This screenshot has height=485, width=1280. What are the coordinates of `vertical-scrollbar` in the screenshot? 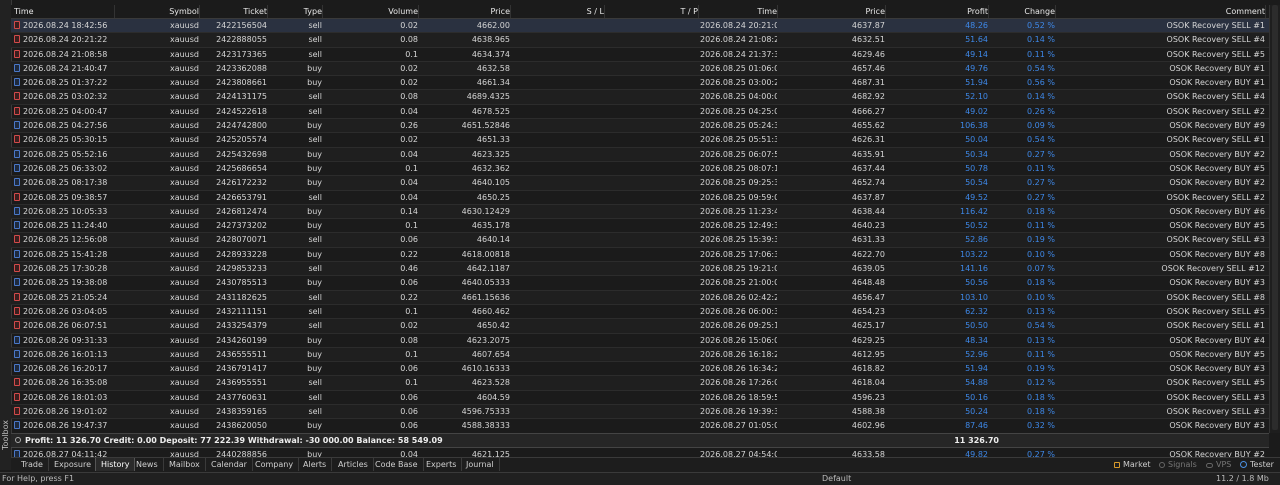 It's located at (1274, 219).